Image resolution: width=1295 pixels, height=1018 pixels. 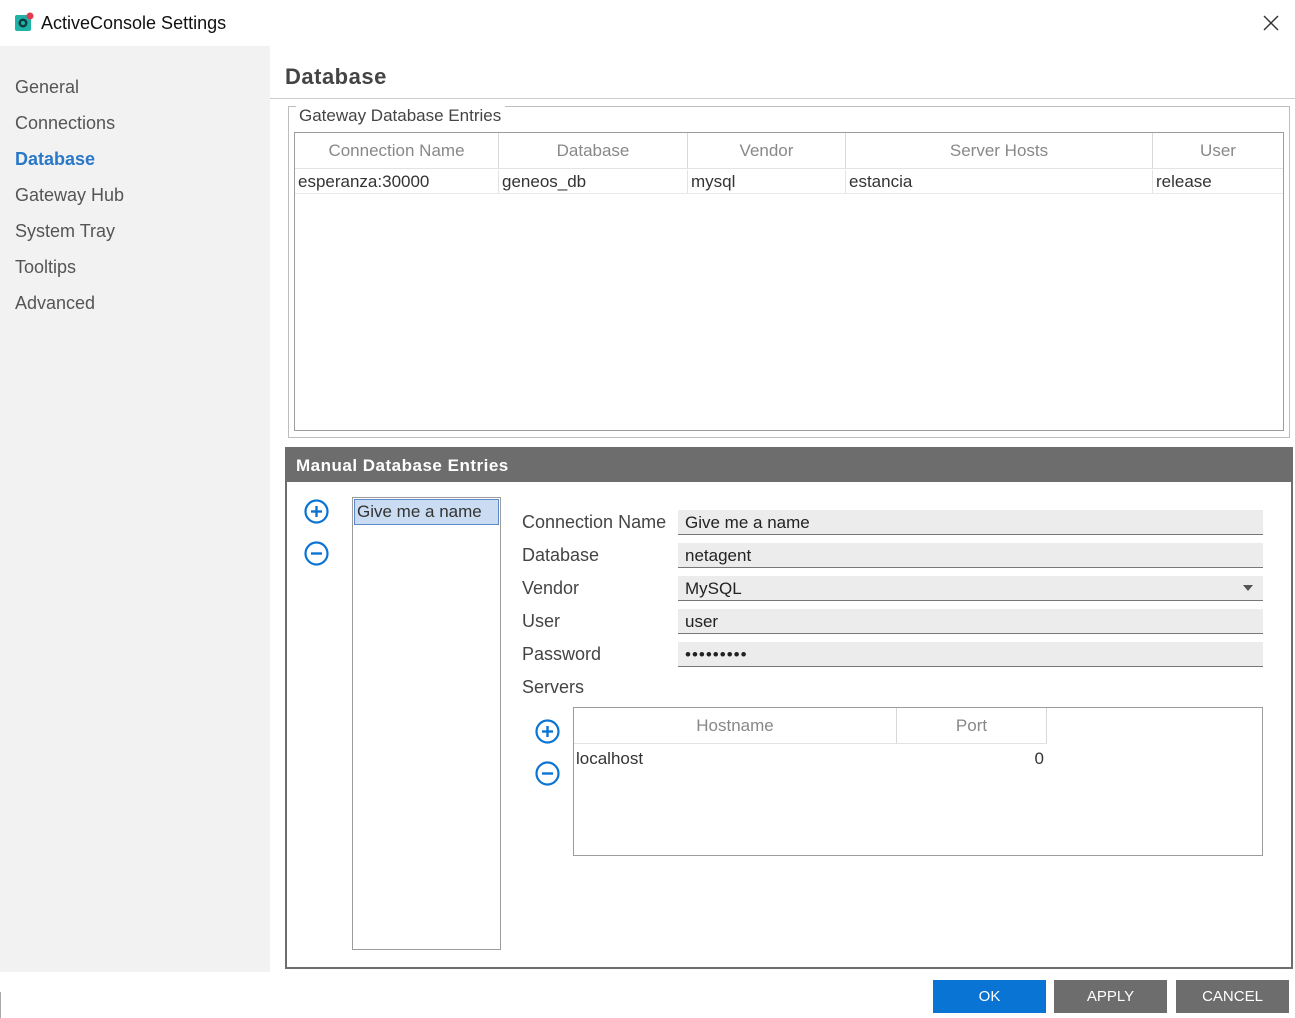 I want to click on column-header-user: User, so click(x=1218, y=151).